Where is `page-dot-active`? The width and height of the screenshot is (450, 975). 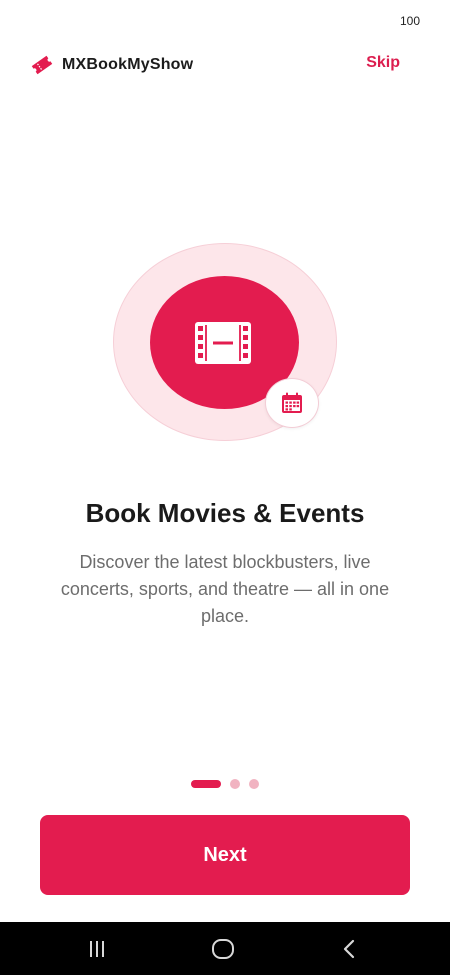 page-dot-active is located at coordinates (206, 784).